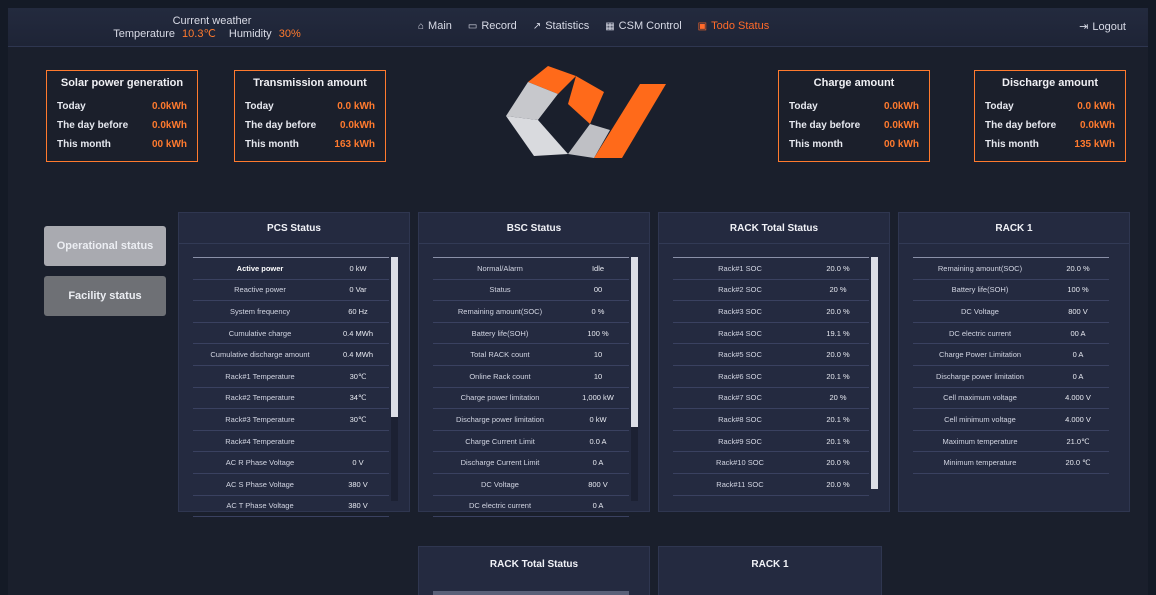 The height and width of the screenshot is (595, 1156). Describe the element at coordinates (740, 376) in the screenshot. I see `row-label: Rack#6 SOC` at that location.